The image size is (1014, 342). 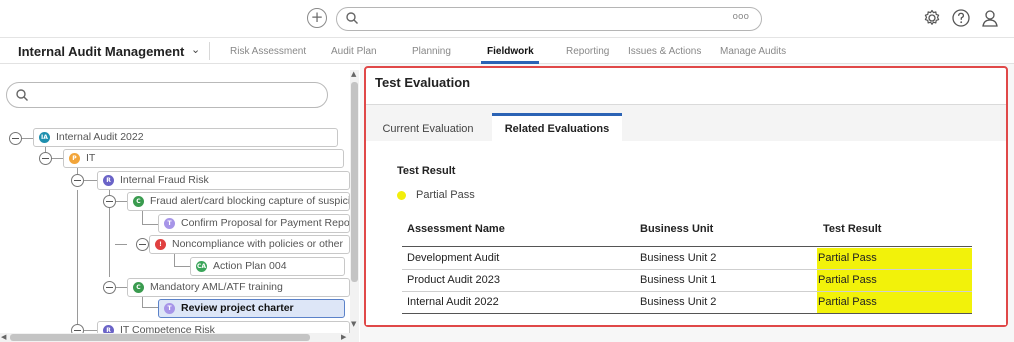 What do you see at coordinates (209, 51) in the screenshot?
I see `nav-divider` at bounding box center [209, 51].